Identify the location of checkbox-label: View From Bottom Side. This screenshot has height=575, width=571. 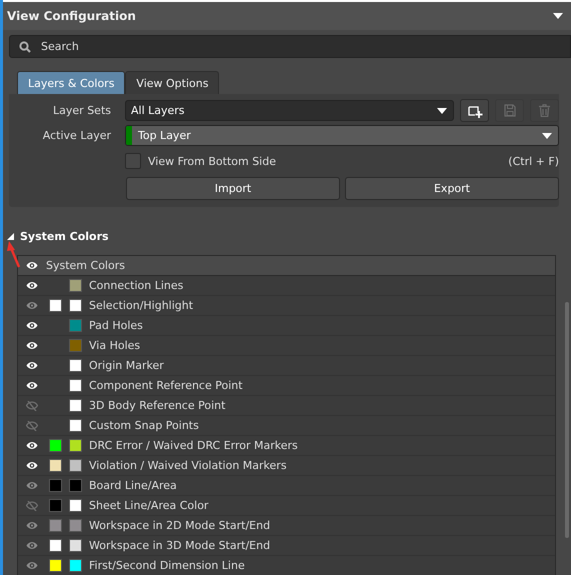
(212, 161).